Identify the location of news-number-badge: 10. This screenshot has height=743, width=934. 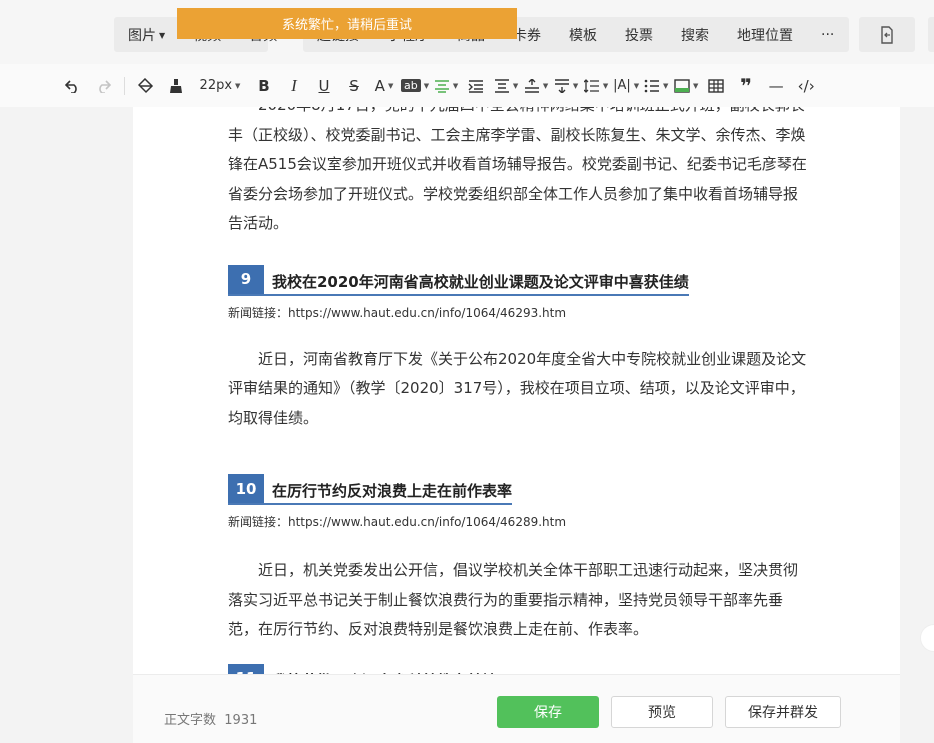
(246, 488).